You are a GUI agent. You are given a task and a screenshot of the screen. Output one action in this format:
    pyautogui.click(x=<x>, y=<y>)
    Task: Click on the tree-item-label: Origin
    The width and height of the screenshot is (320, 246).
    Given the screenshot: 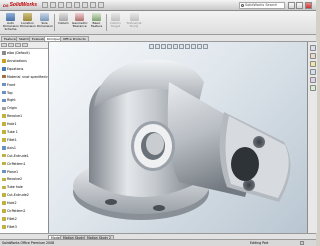 What is the action you would take?
    pyautogui.click(x=12, y=108)
    